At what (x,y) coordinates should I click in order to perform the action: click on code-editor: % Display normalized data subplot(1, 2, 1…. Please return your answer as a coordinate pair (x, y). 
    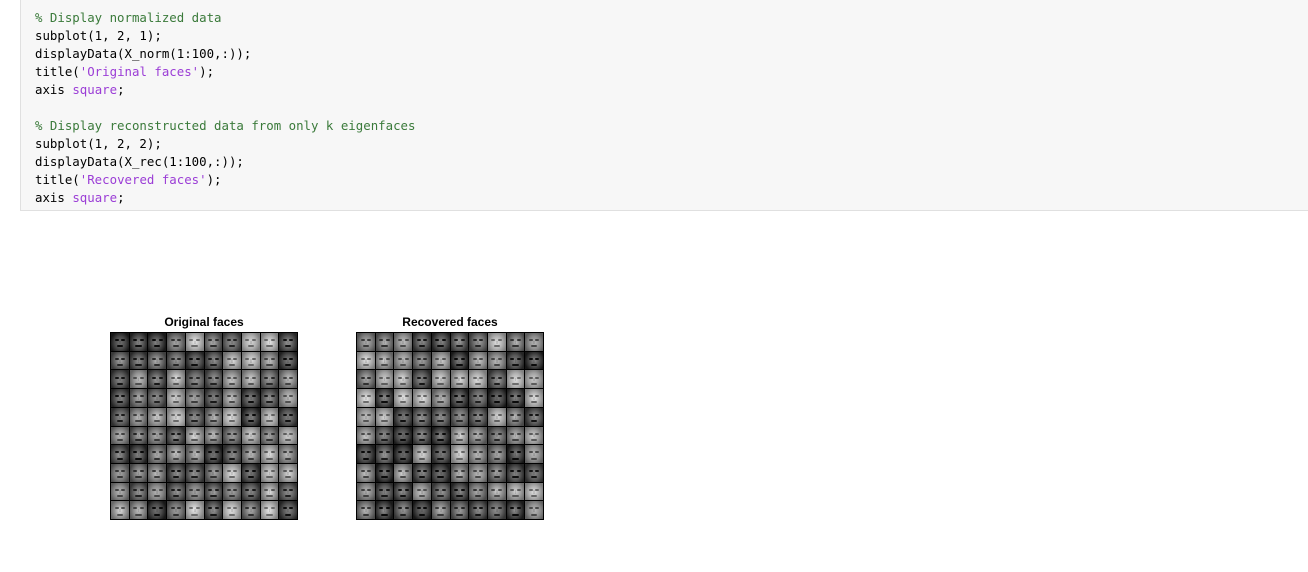
    Looking at the image, I should click on (225, 108).